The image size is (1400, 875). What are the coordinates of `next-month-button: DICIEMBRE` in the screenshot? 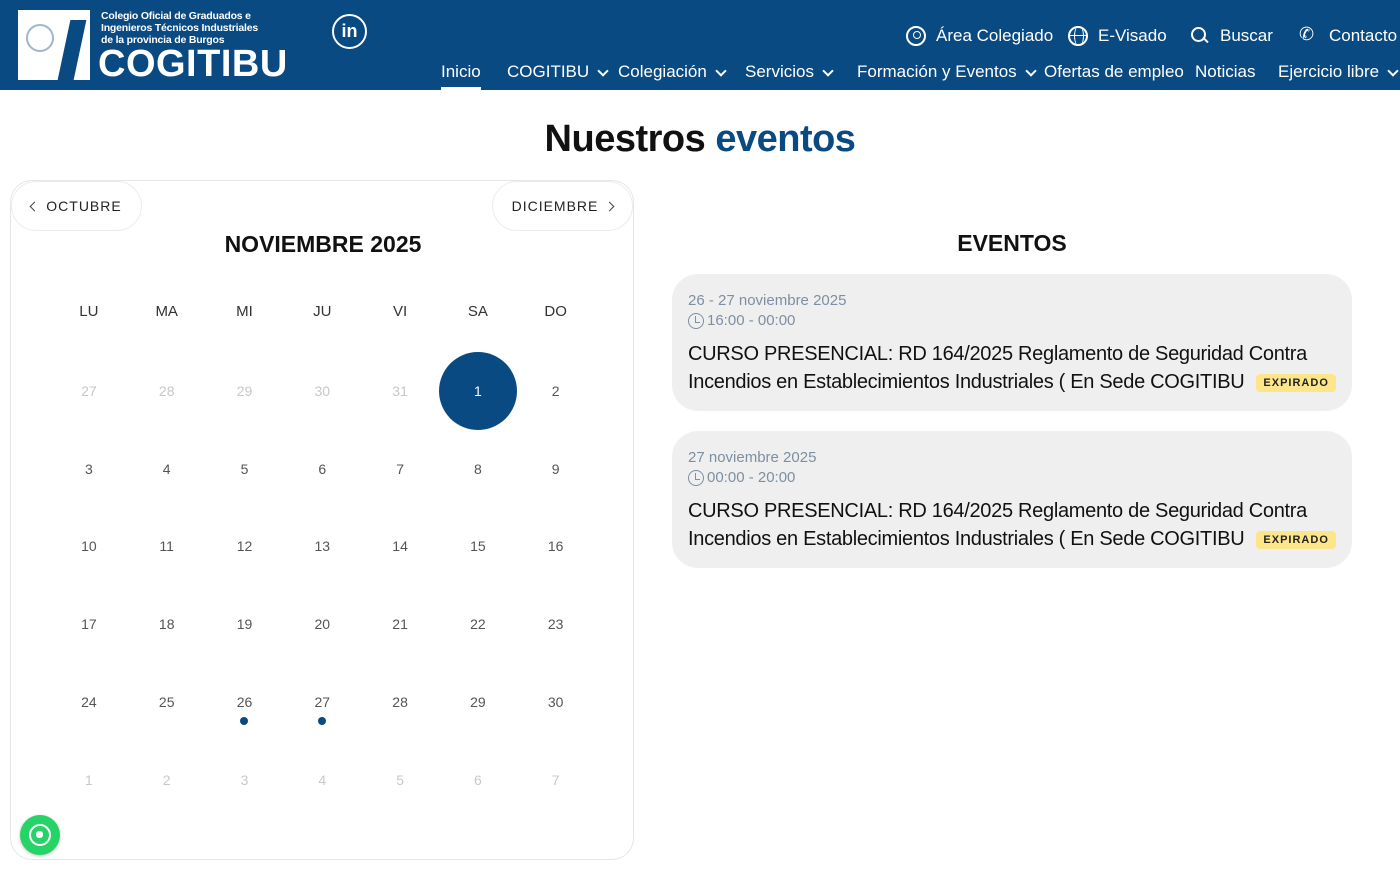 It's located at (562, 206).